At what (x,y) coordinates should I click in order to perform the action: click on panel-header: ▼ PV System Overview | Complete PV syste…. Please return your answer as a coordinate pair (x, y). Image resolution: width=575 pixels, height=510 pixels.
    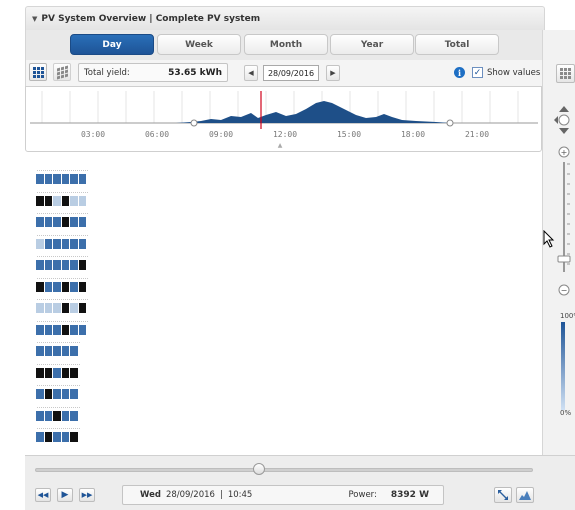
    Looking at the image, I should click on (285, 18).